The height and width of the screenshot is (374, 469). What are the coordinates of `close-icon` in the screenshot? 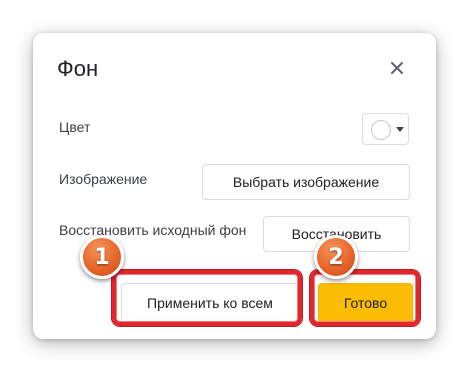 It's located at (397, 68).